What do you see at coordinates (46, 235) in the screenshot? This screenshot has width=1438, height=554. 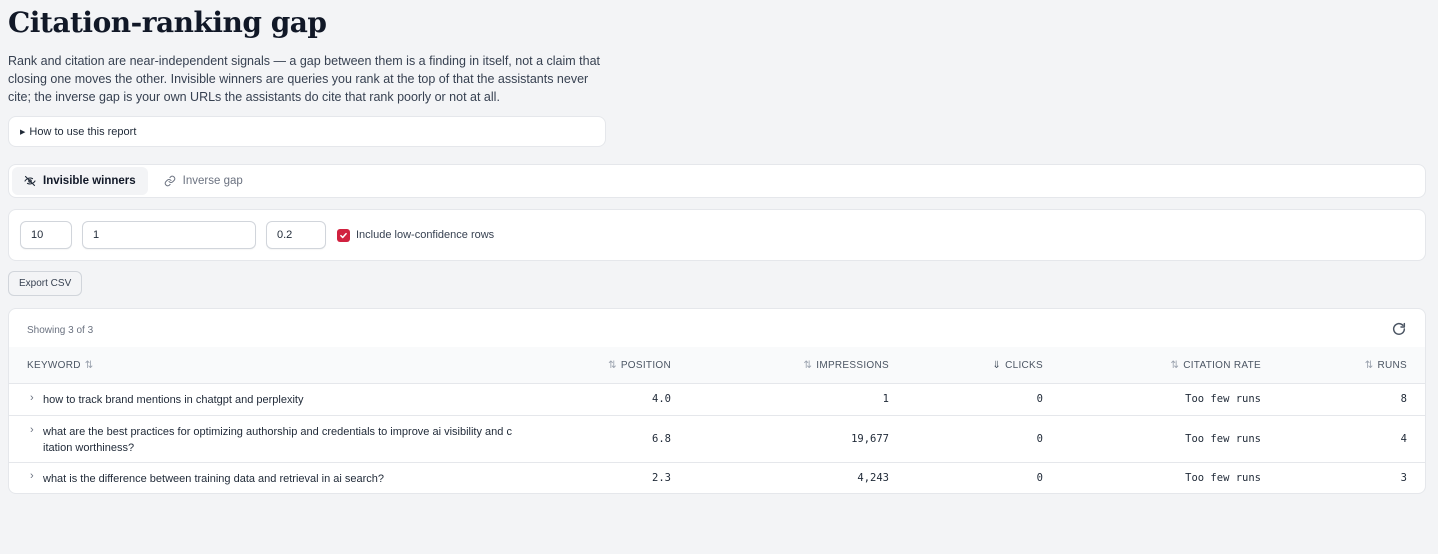 I see `filter-input-1: 10` at bounding box center [46, 235].